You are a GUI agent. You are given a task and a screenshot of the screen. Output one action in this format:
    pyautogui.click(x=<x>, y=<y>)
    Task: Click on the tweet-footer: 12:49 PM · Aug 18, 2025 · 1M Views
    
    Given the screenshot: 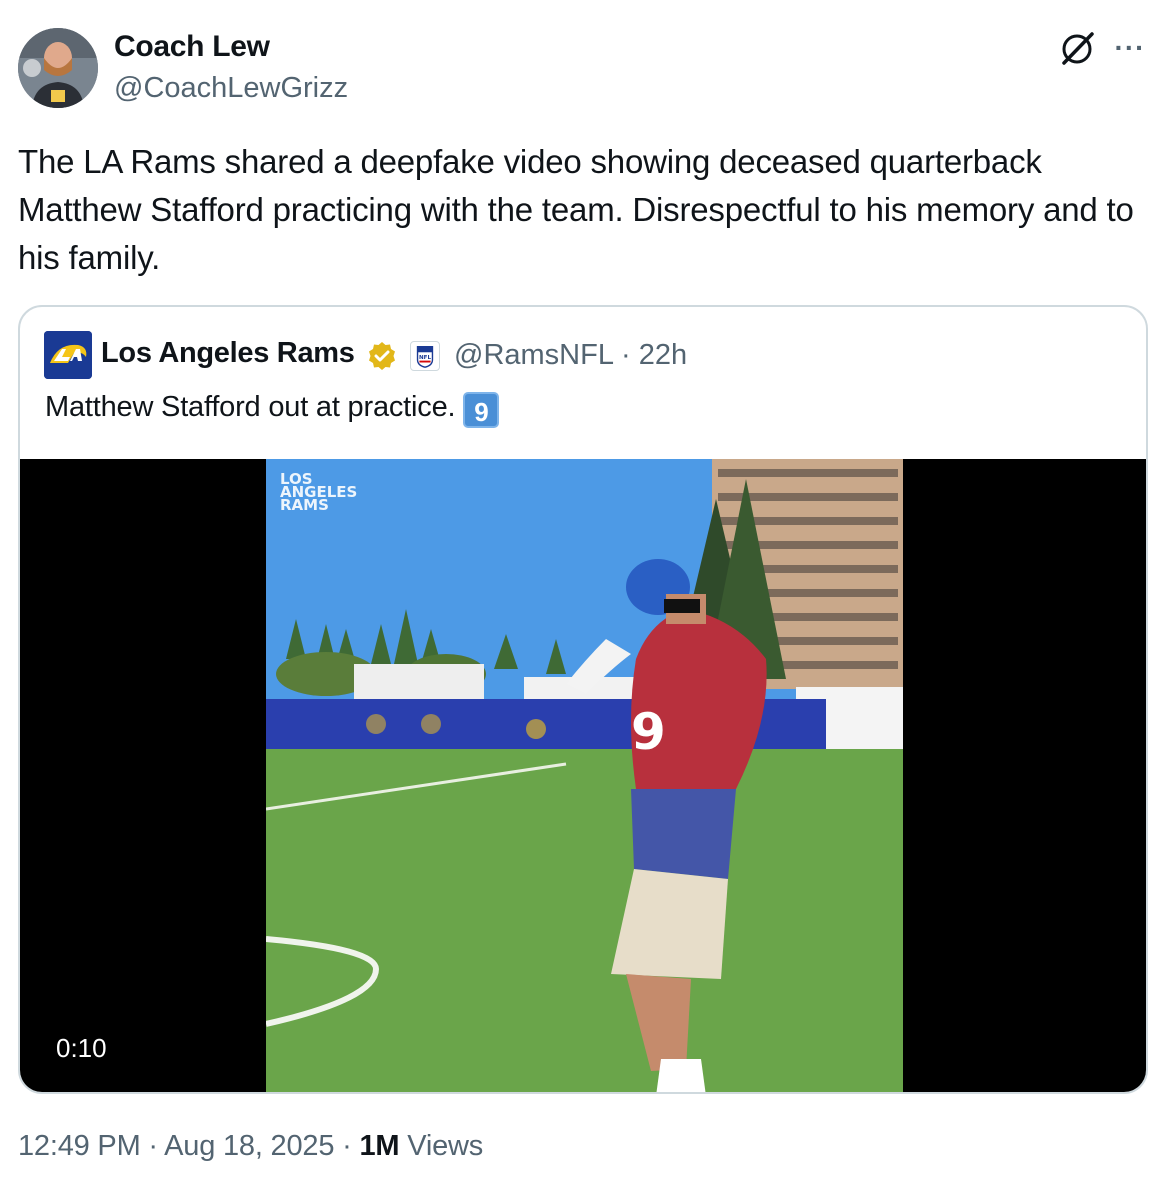 What is the action you would take?
    pyautogui.click(x=250, y=1146)
    